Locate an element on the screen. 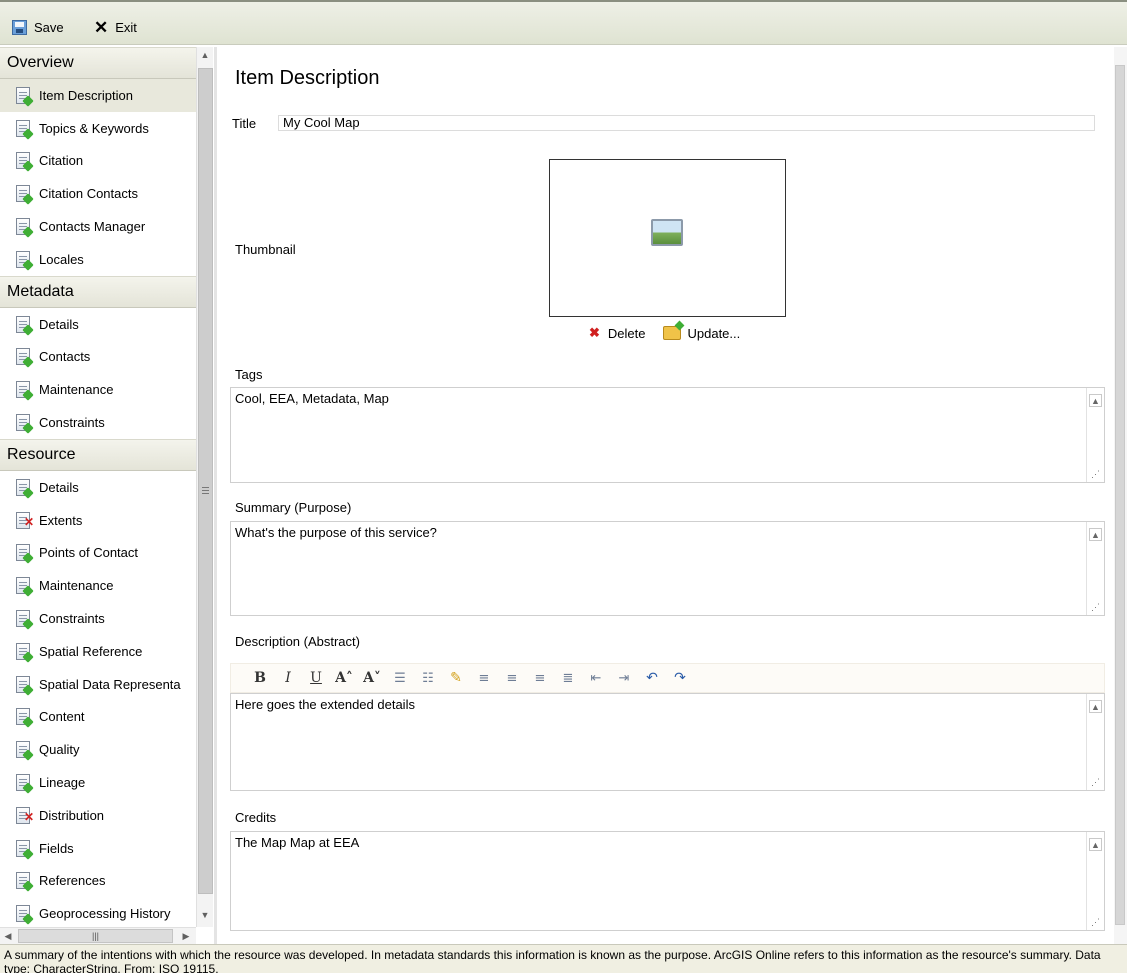  nav-item: Citation Contacts is located at coordinates (98, 193).